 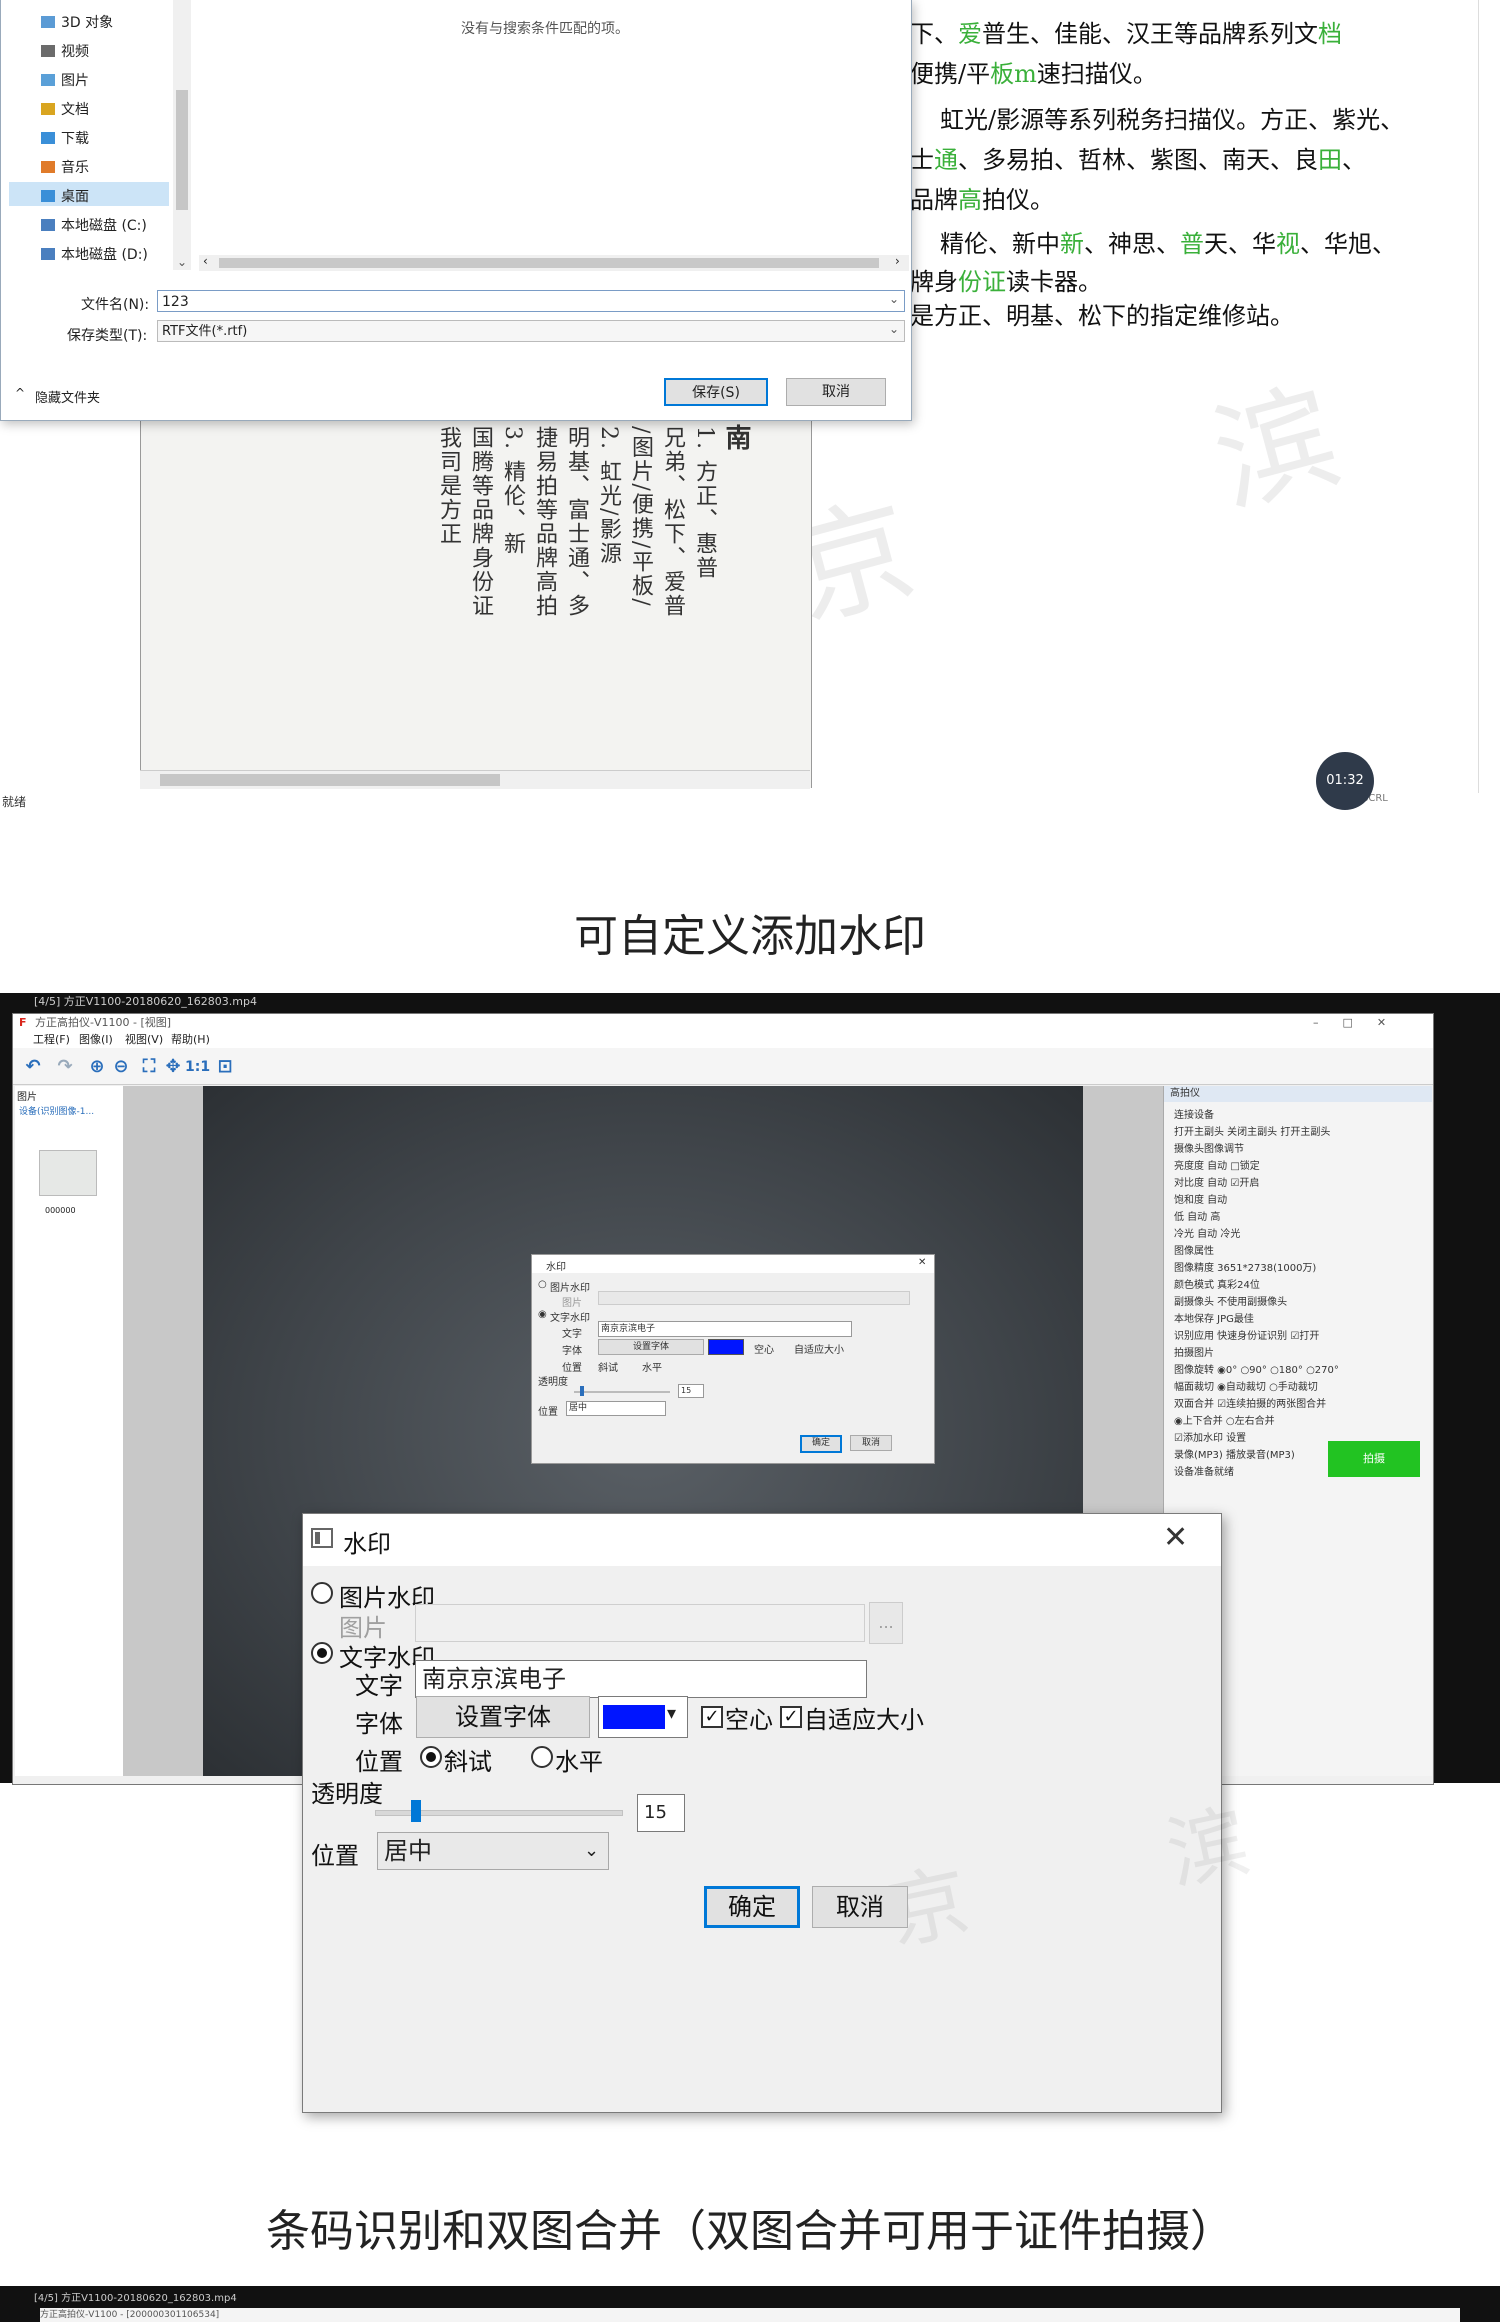 I want to click on set-font-button-small: 设置字体, so click(x=651, y=1347).